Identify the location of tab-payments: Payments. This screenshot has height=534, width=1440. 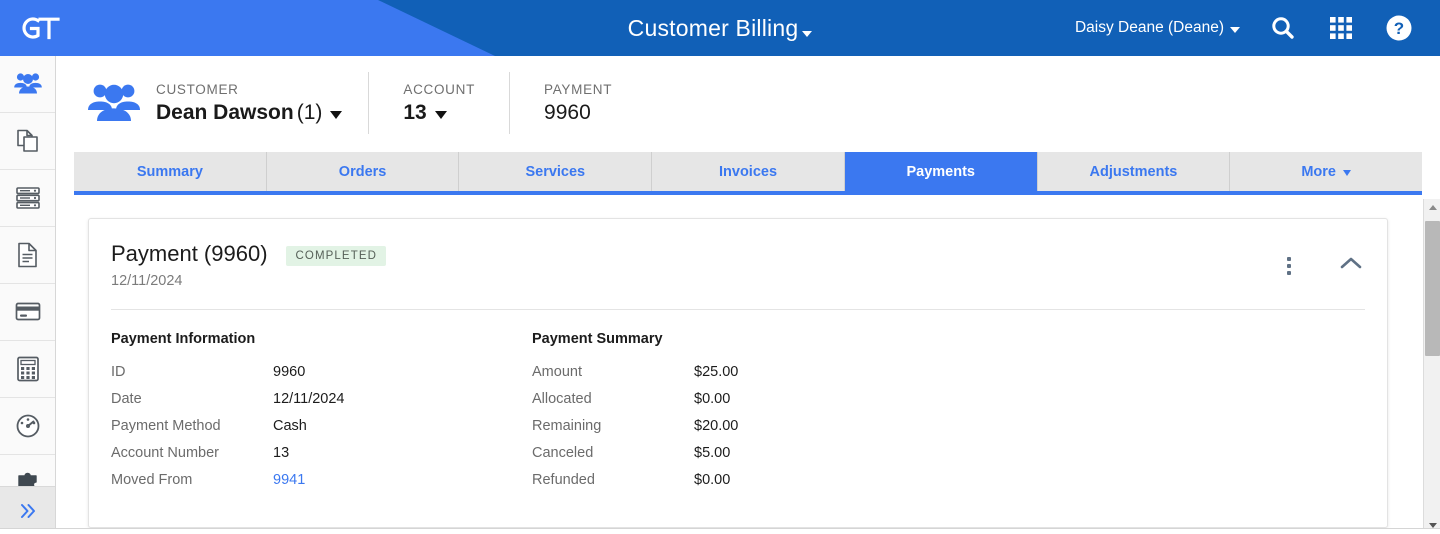
(941, 171).